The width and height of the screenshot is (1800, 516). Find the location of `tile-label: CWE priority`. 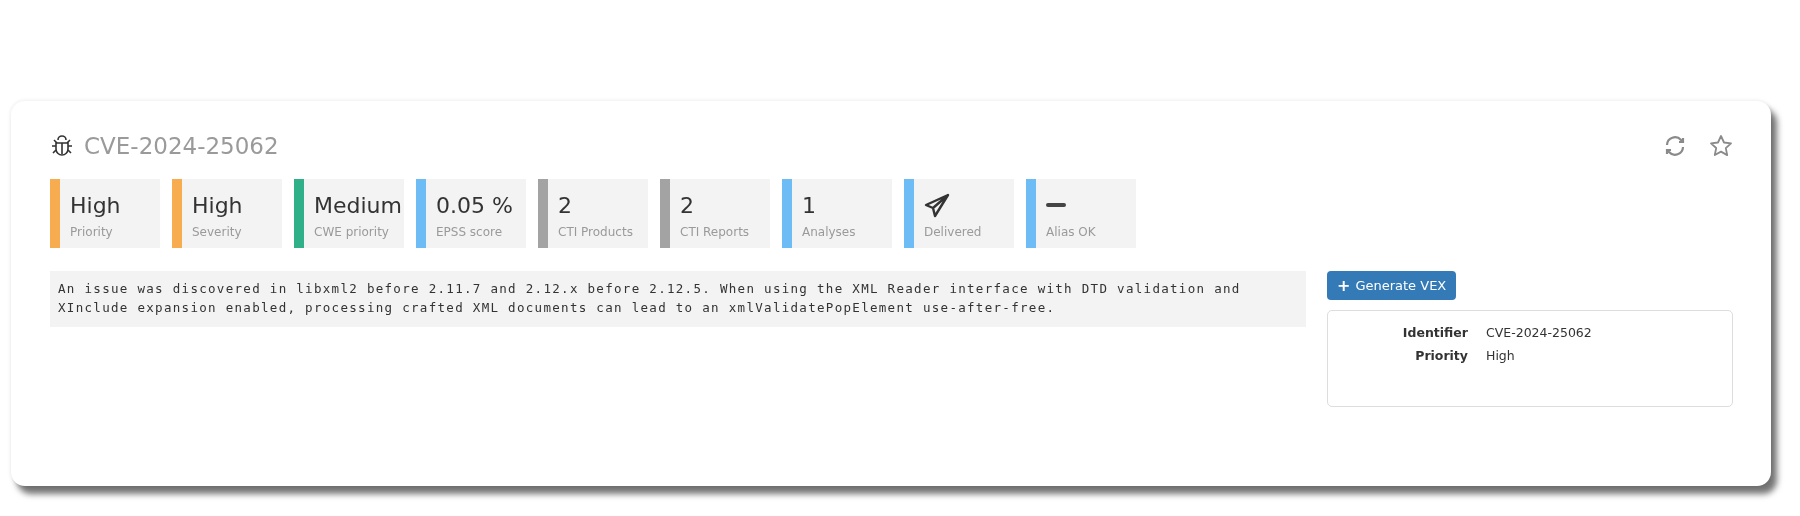

tile-label: CWE priority is located at coordinates (352, 232).